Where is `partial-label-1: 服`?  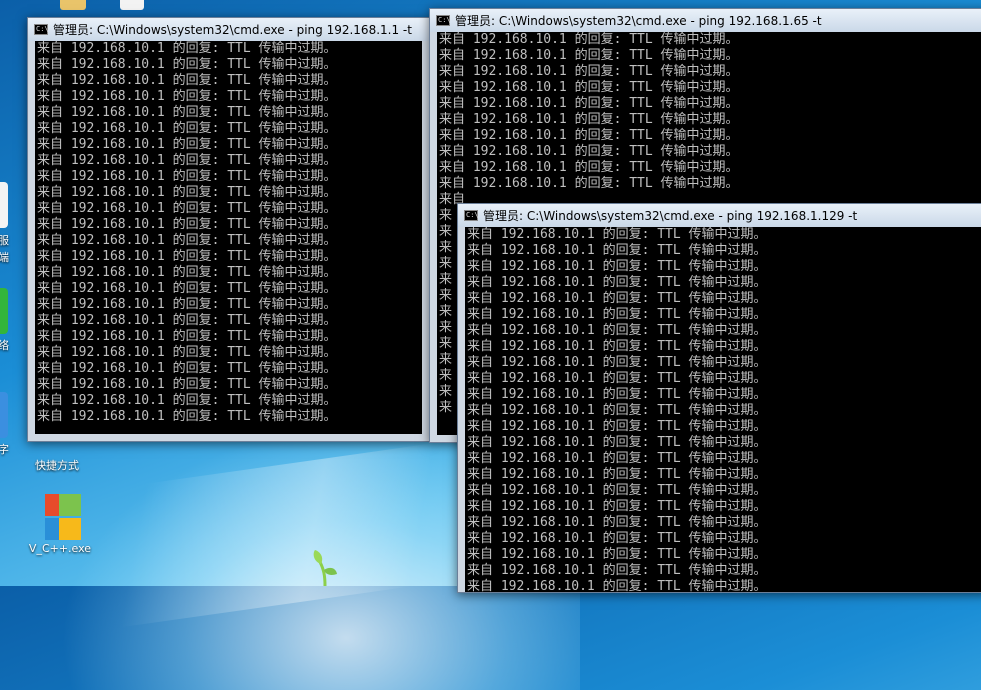 partial-label-1: 服 is located at coordinates (4, 240).